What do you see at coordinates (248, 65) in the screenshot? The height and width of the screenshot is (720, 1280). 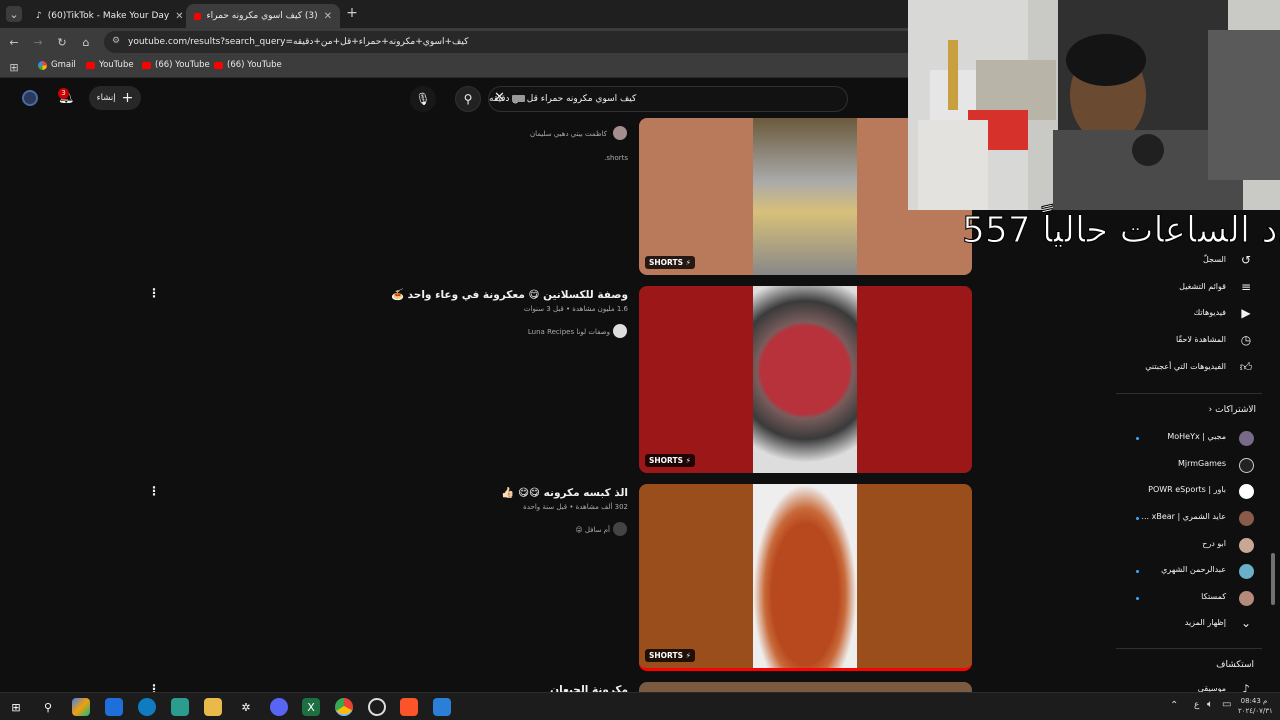 I see `bookmark-youtube-3: (66) YouTube` at bounding box center [248, 65].